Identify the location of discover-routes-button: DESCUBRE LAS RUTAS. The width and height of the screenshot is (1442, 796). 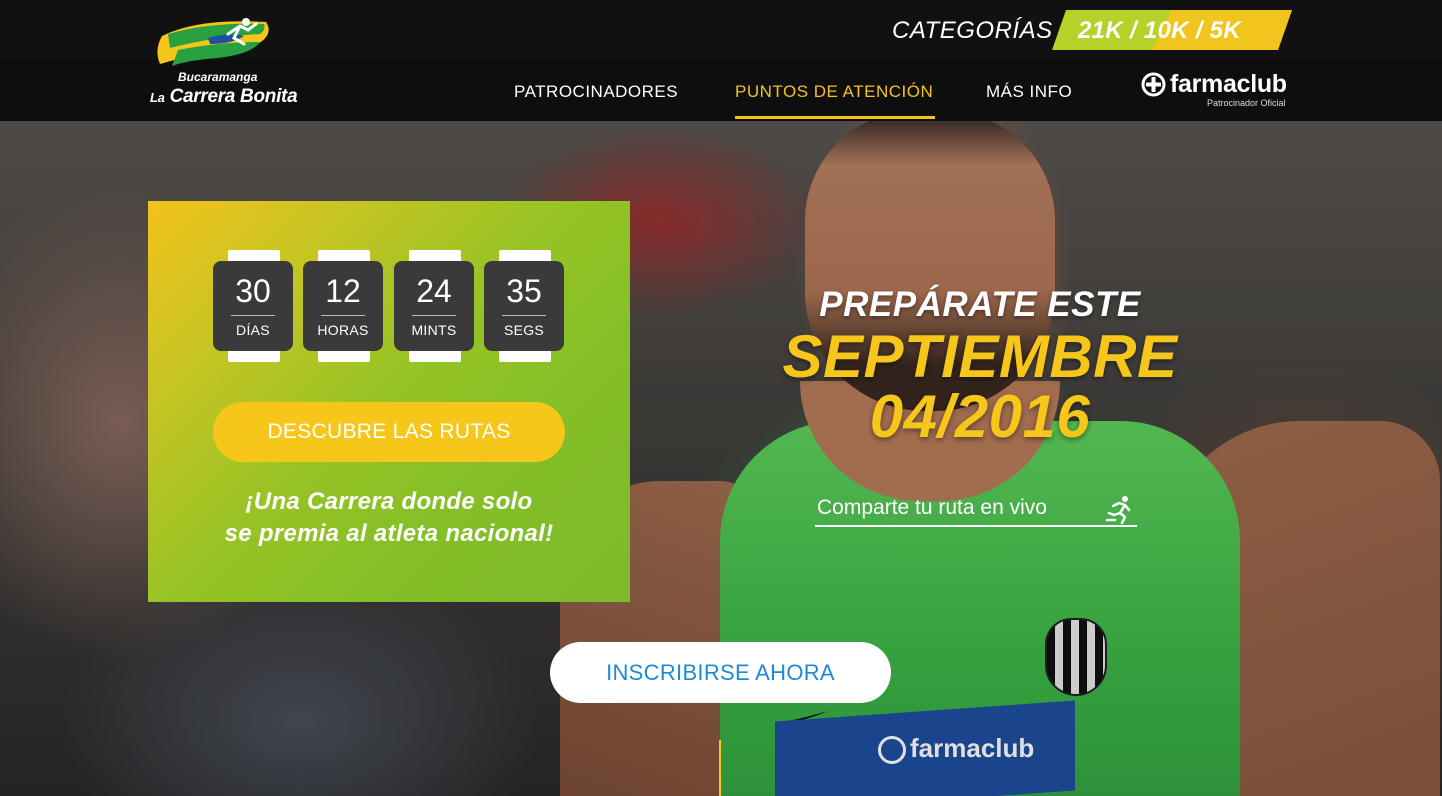
(389, 432).